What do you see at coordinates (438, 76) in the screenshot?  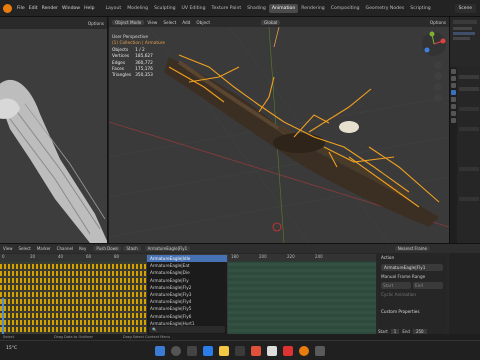 I see `pan-icon` at bounding box center [438, 76].